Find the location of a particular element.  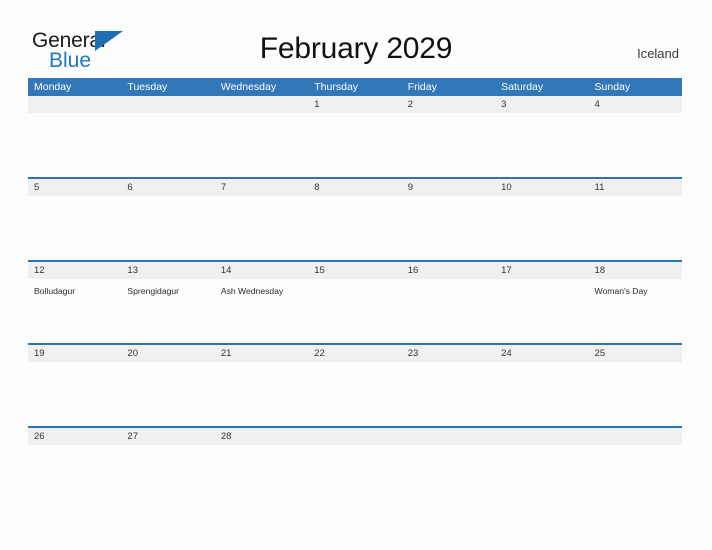

day-cell: Bolludagur is located at coordinates (74, 311).